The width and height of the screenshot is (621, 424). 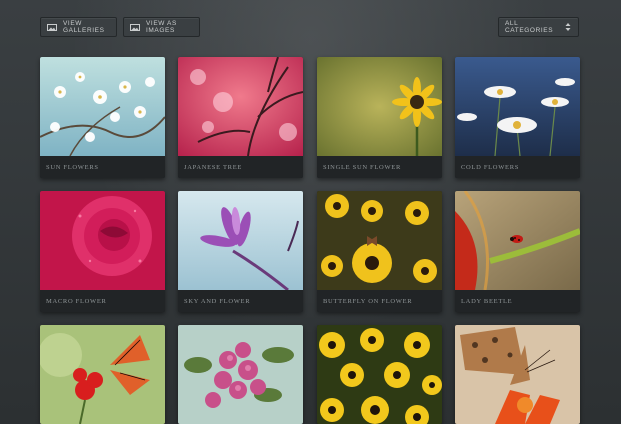 I want to click on gallery-card: Sun Flowers, so click(x=102, y=117).